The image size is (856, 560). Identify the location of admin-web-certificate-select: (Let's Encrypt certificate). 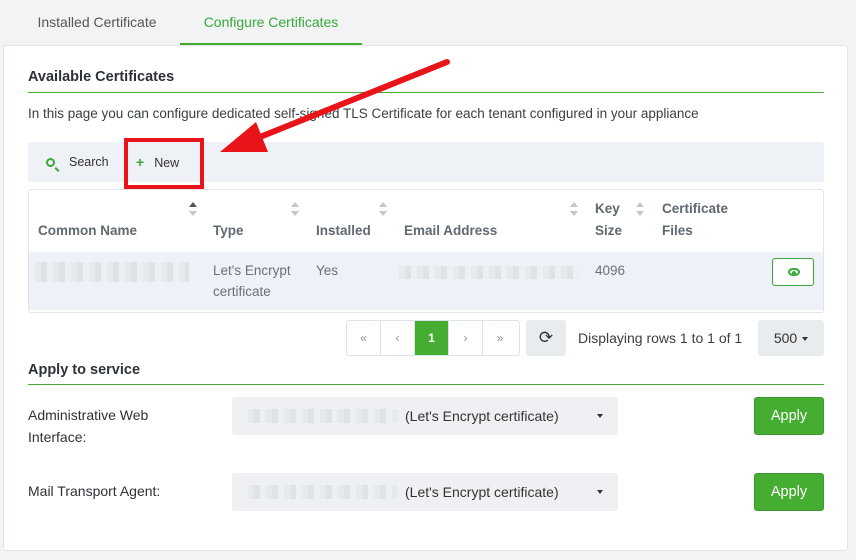
(425, 416).